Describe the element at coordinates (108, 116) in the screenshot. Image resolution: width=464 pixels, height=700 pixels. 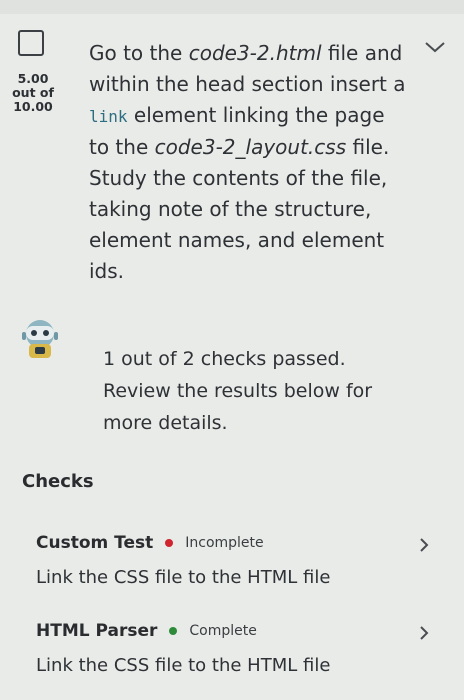
I see `link-element-code: link` at that location.